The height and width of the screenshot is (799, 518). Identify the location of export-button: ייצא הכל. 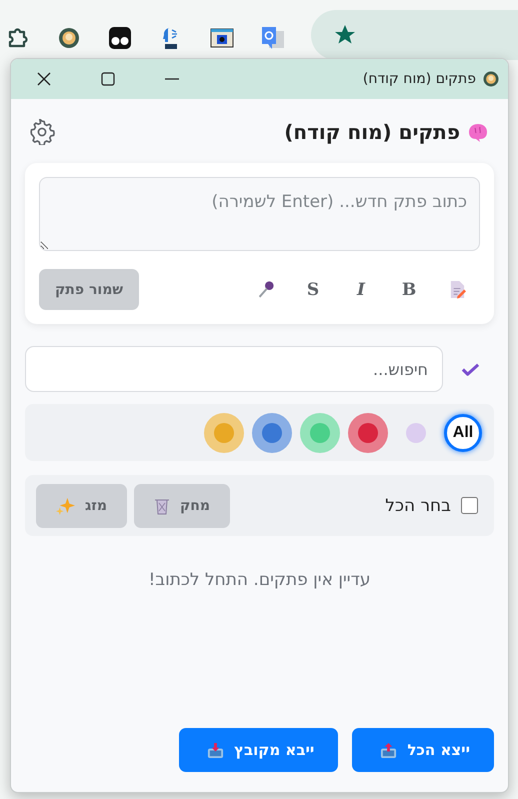
(423, 750).